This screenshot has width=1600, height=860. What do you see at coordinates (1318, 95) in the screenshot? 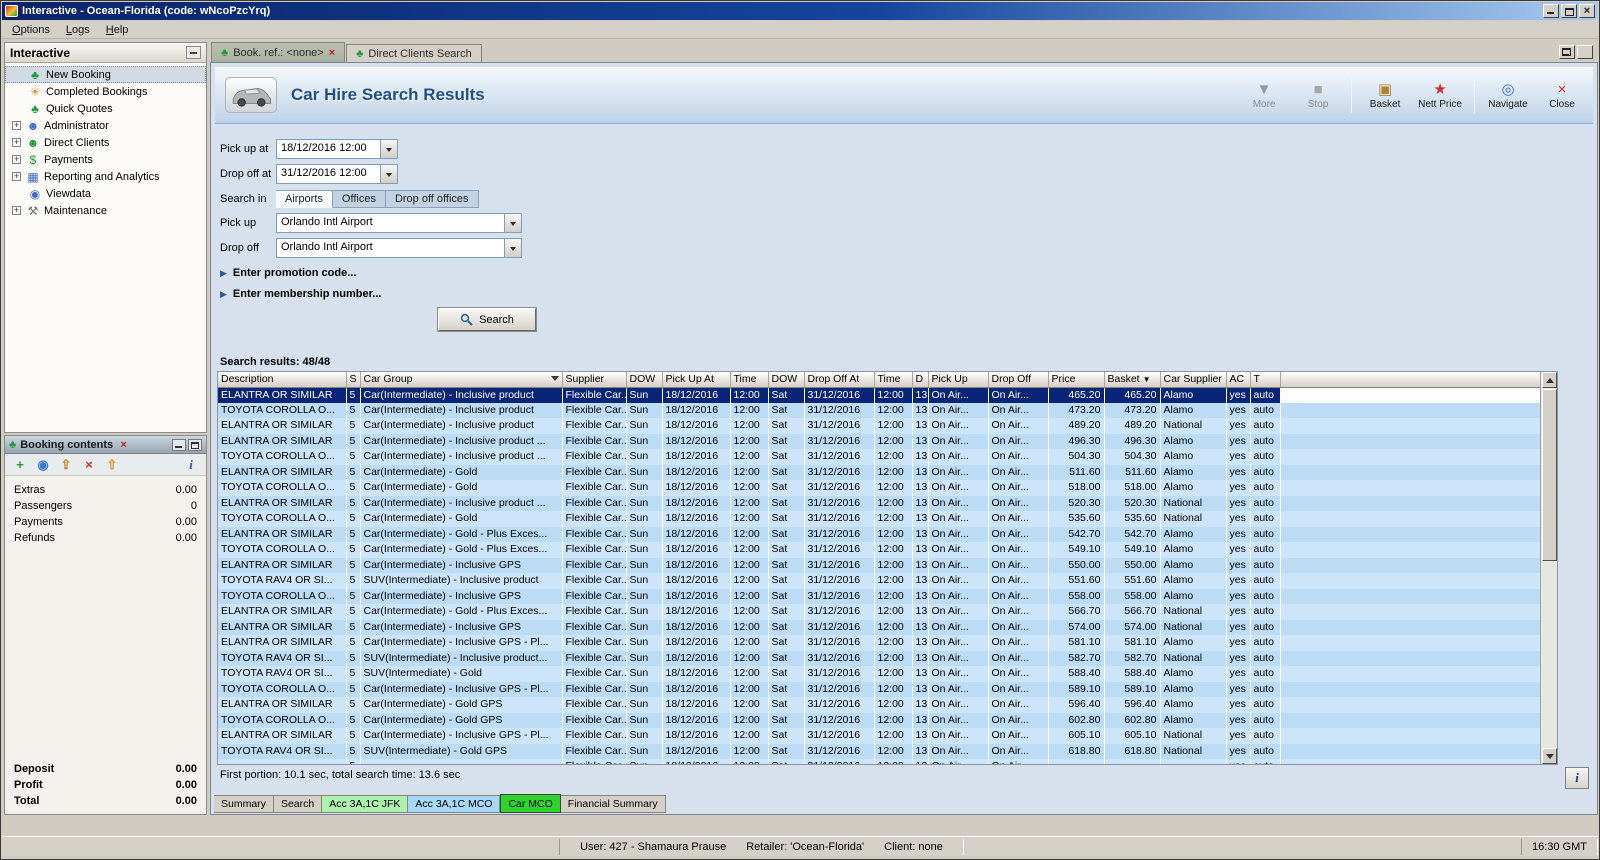
I see `stop-button: ■ Stop` at bounding box center [1318, 95].